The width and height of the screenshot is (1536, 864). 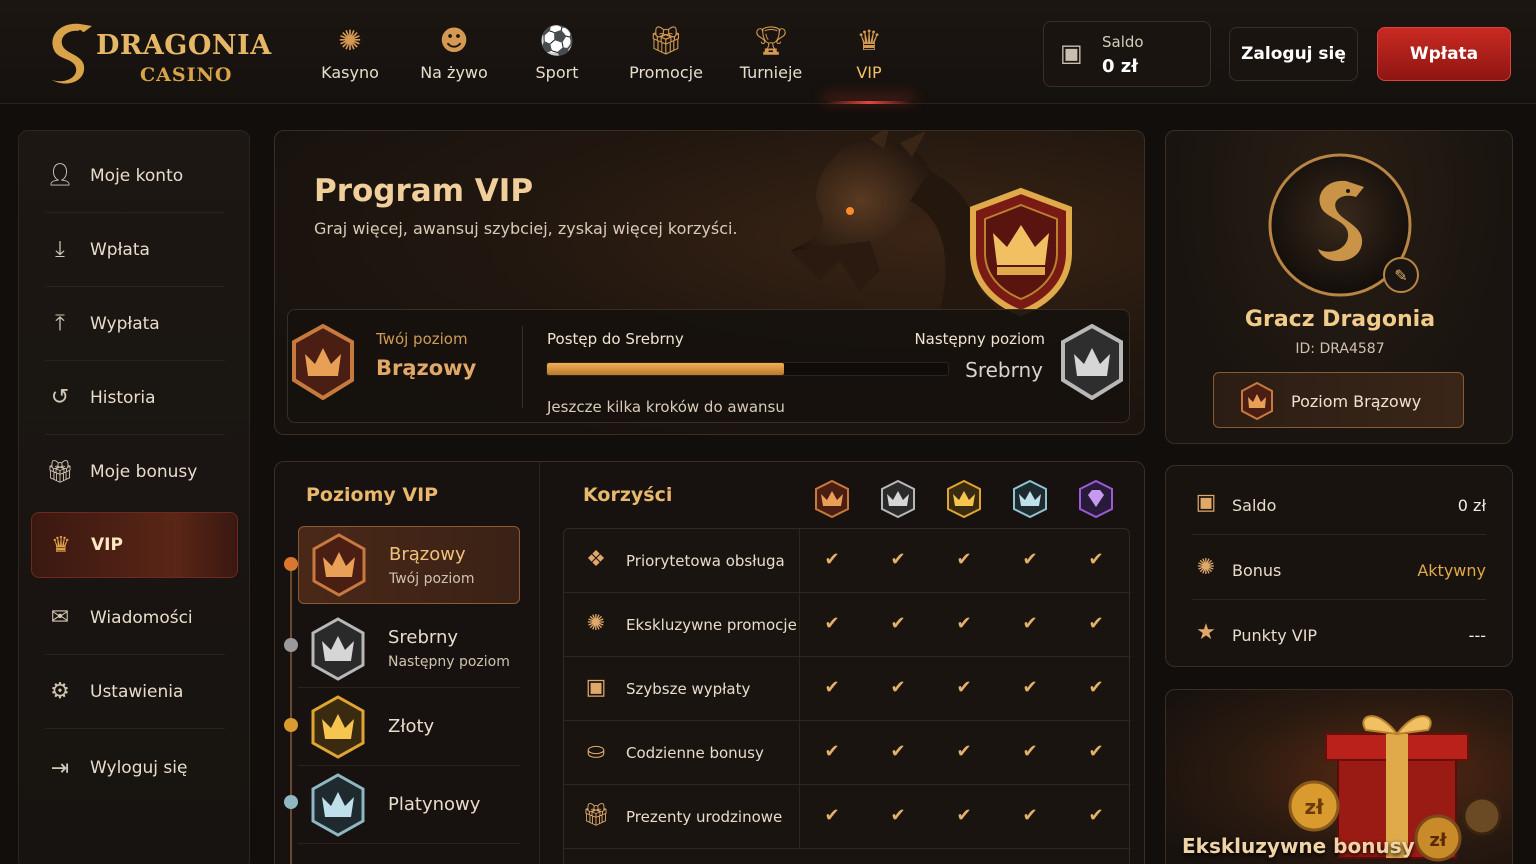 I want to click on sidebar-item-label: Ustawienia, so click(x=137, y=691).